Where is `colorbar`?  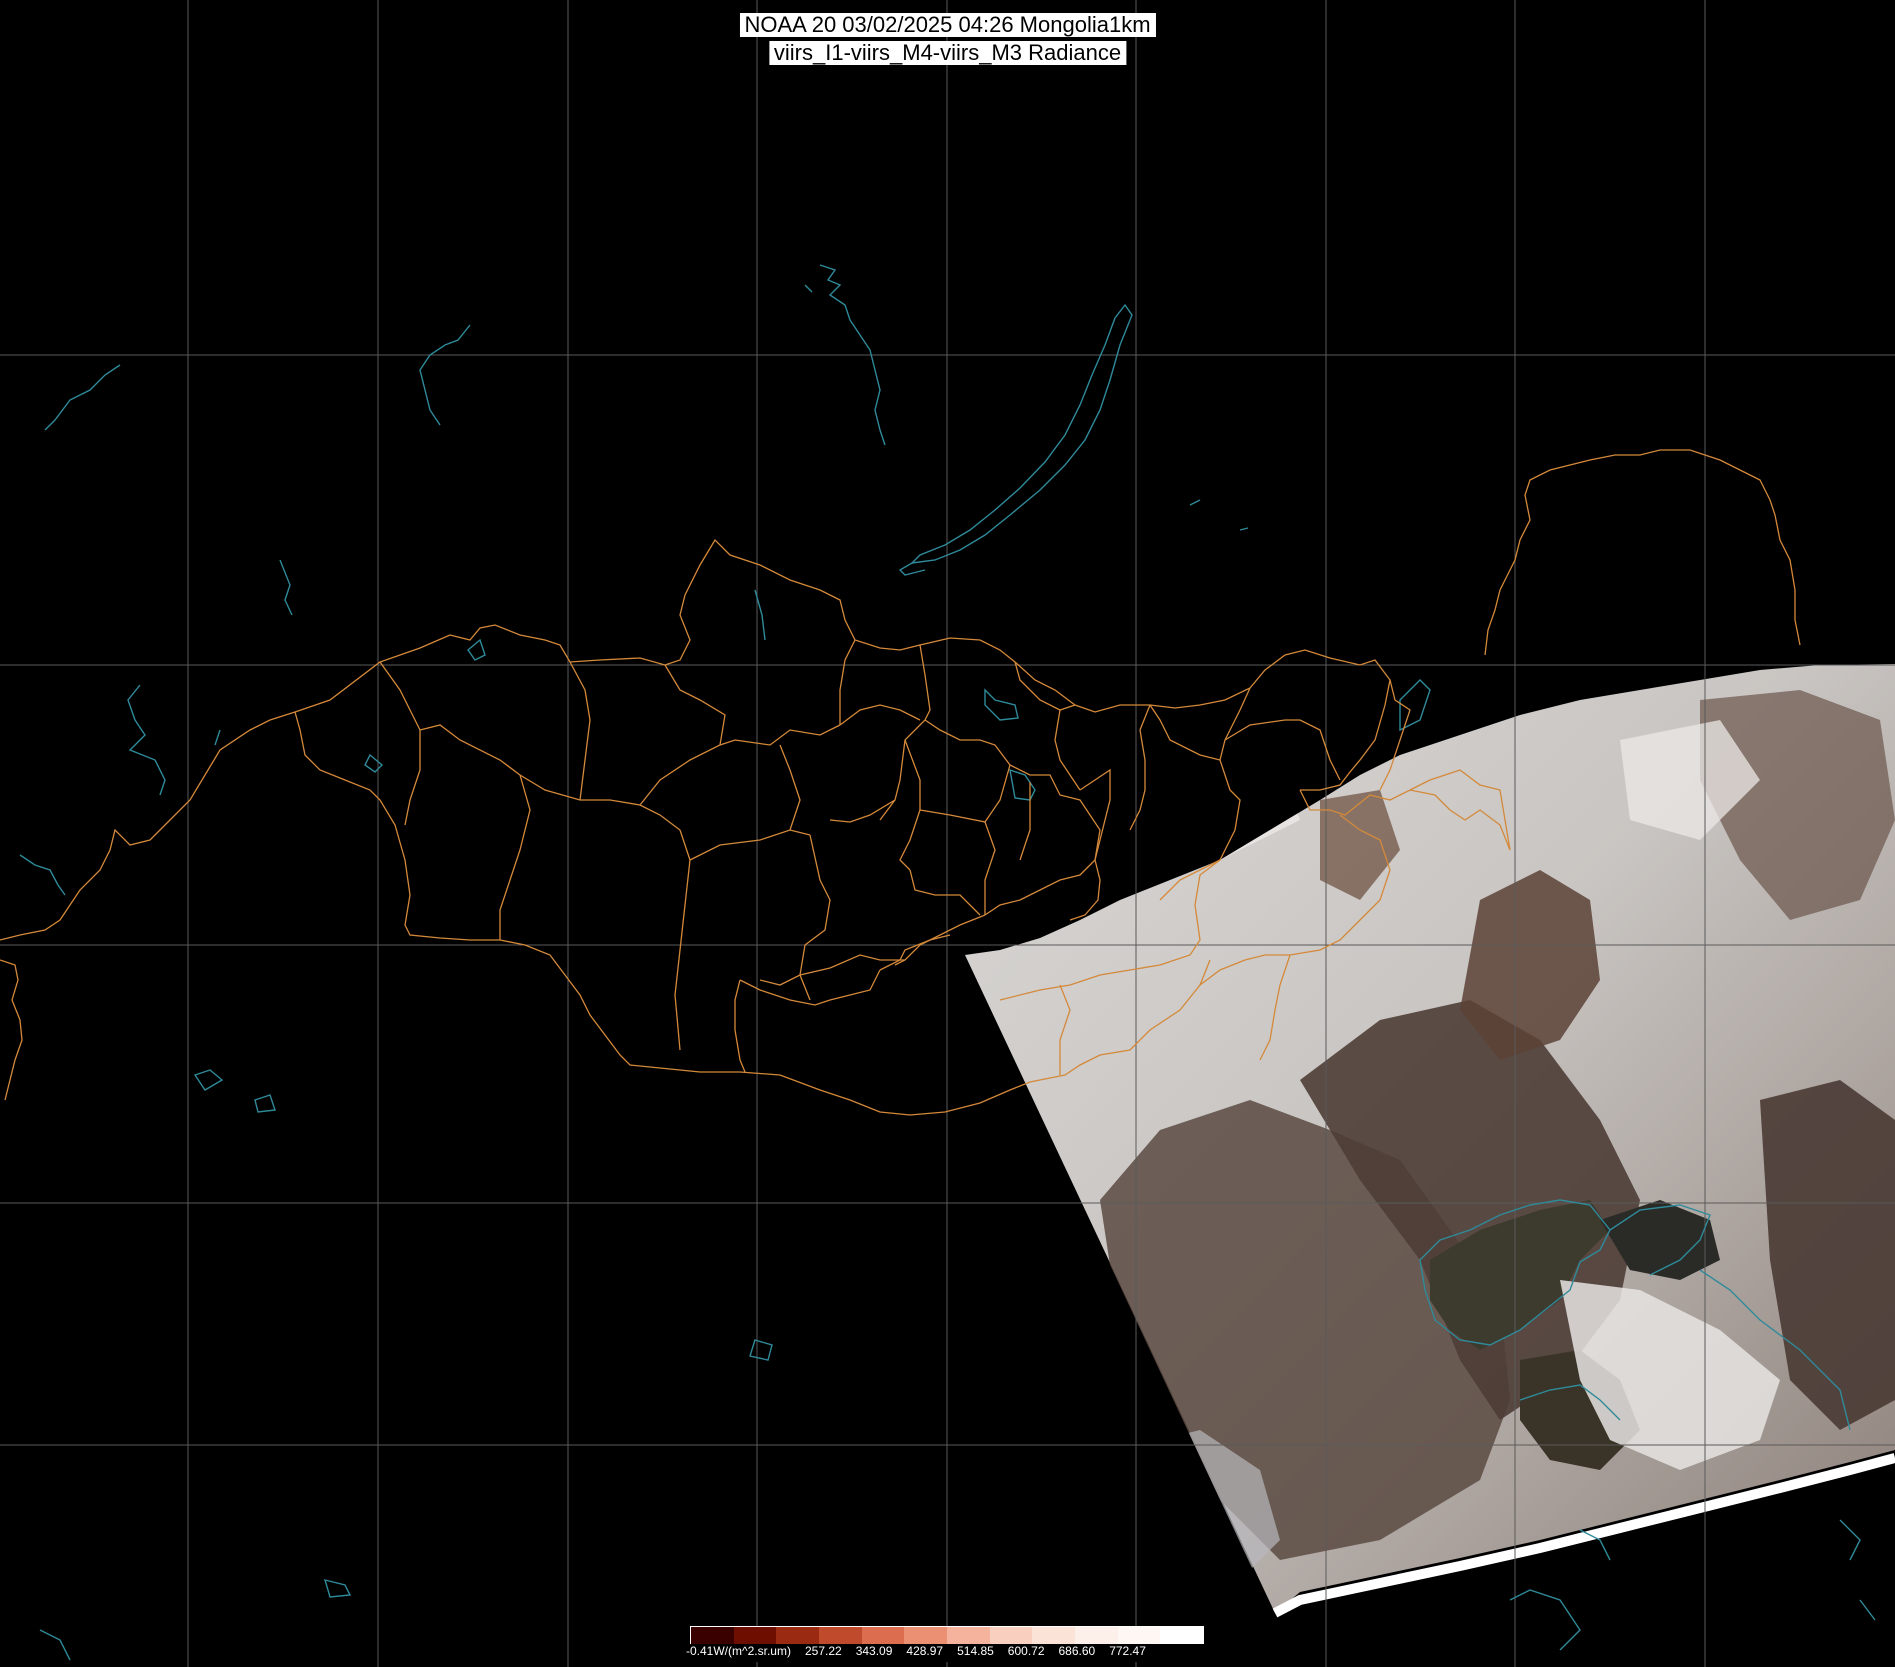 colorbar is located at coordinates (947, 1635).